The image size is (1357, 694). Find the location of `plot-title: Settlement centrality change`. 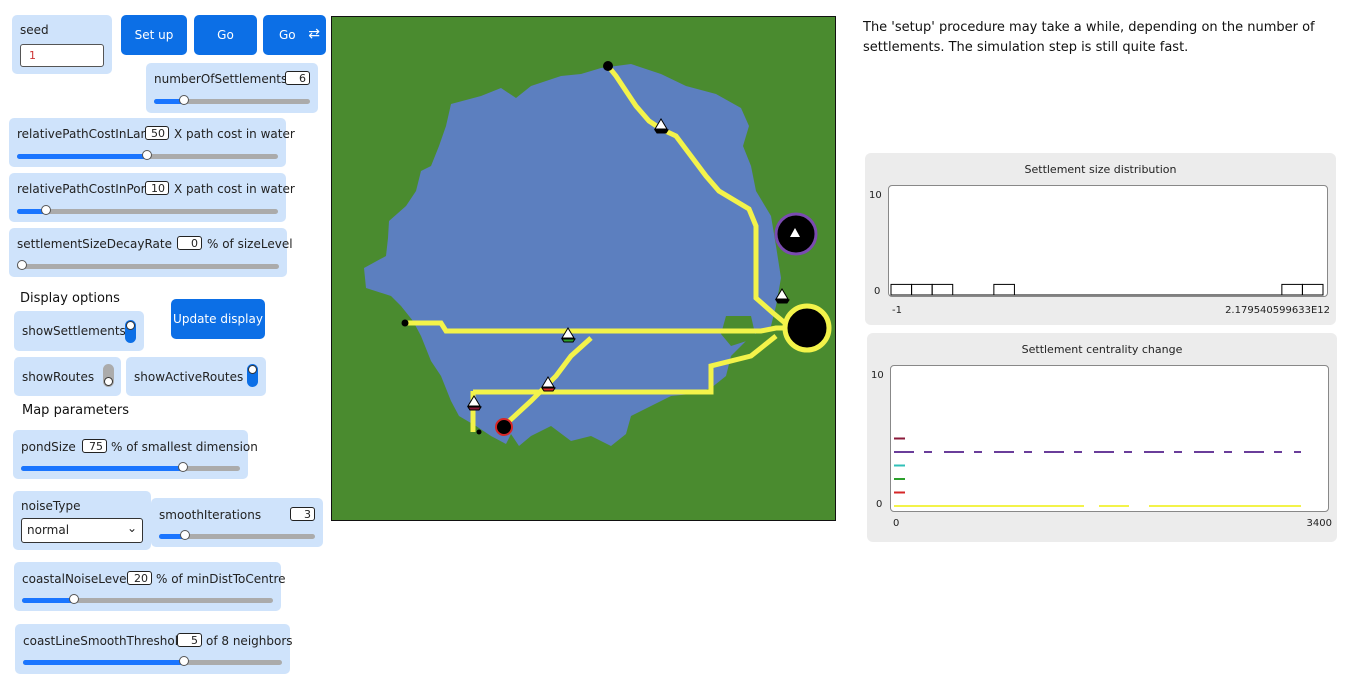

plot-title: Settlement centrality change is located at coordinates (1102, 349).